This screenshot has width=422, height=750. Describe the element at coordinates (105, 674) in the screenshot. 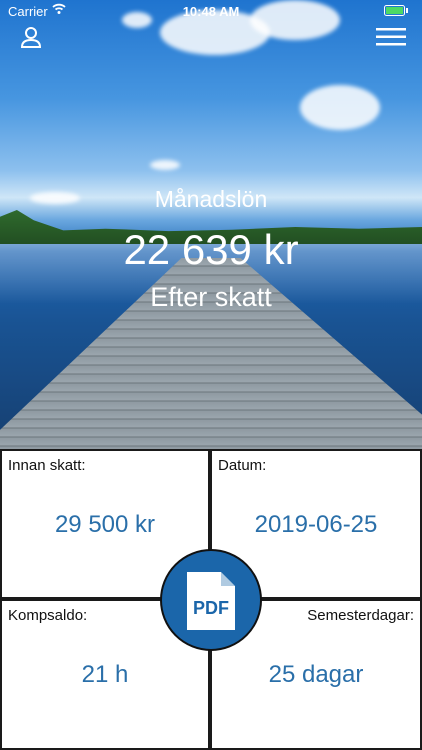

I see `card-value: 21 h` at that location.